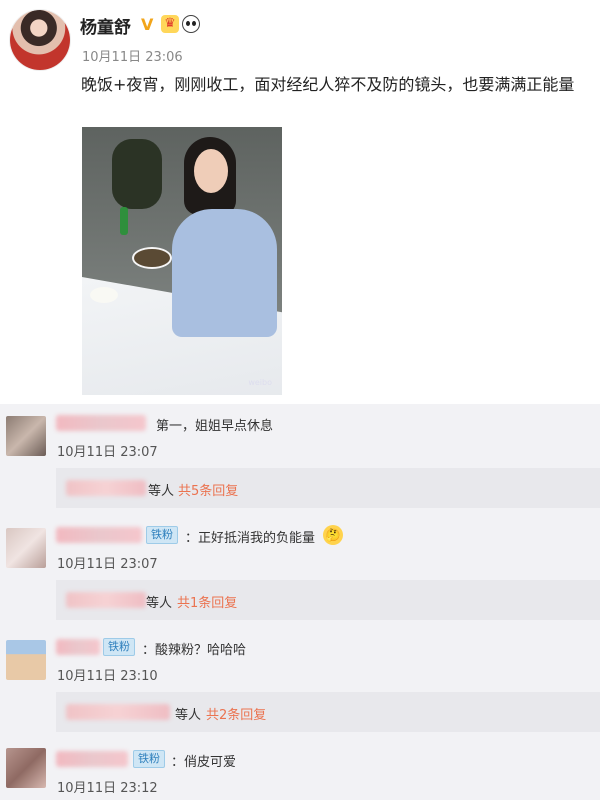  Describe the element at coordinates (105, 25) in the screenshot. I see `author-name: 杨童舒` at that location.